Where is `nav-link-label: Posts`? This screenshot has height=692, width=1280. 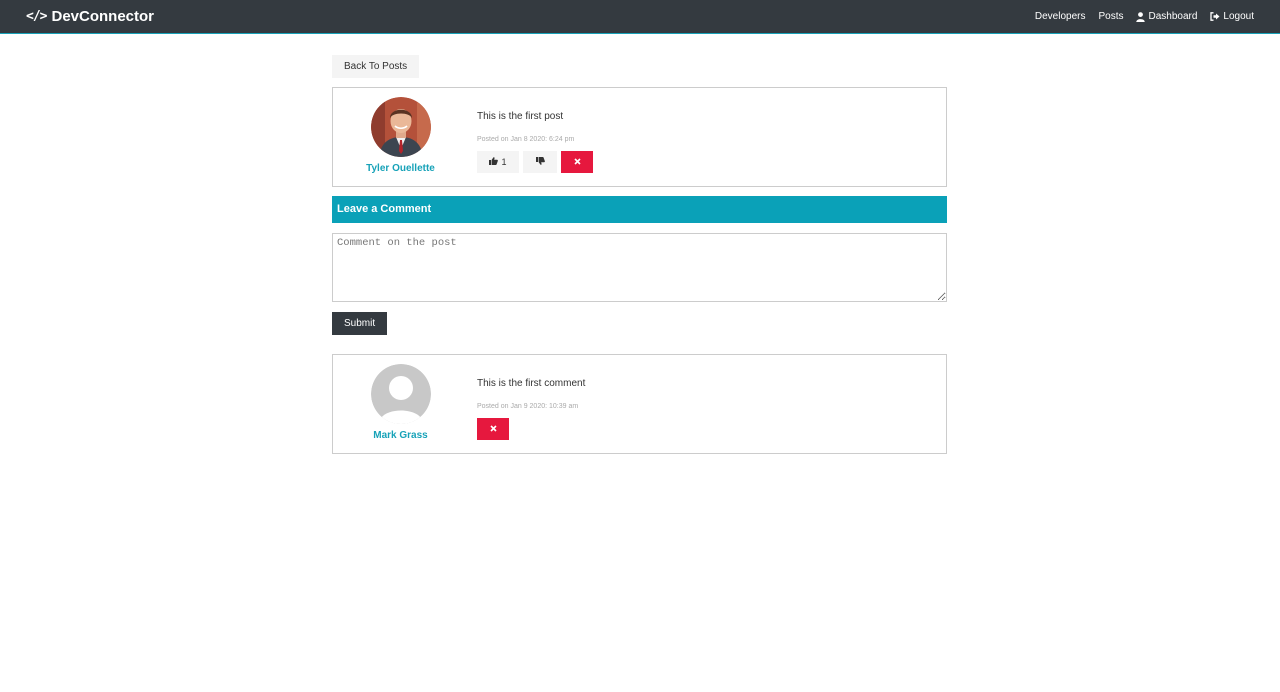
nav-link-label: Posts is located at coordinates (1111, 16).